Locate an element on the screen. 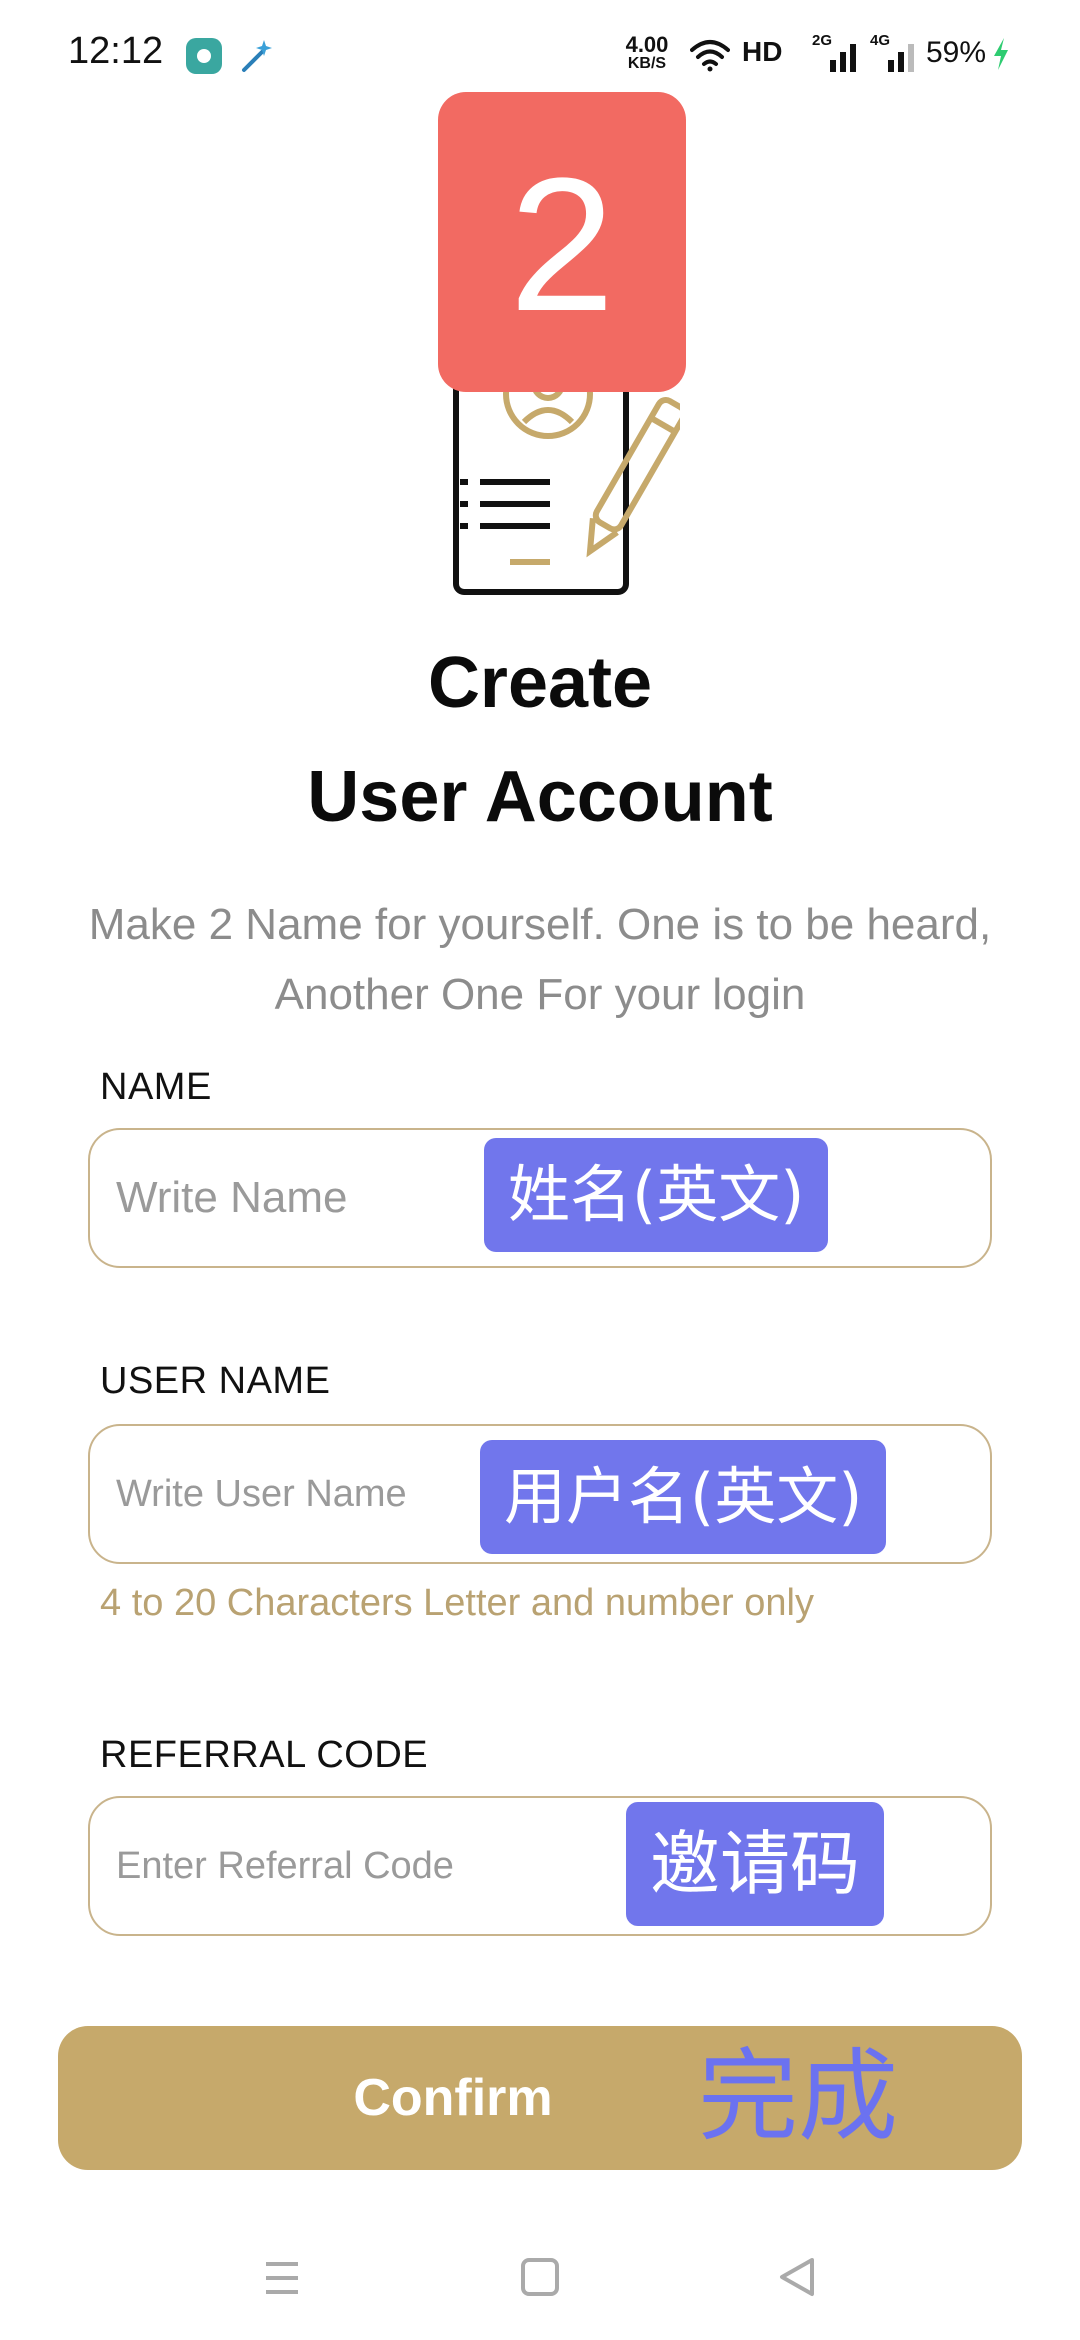 The image size is (1080, 2340). signal-label-2g: 2G is located at coordinates (822, 40).